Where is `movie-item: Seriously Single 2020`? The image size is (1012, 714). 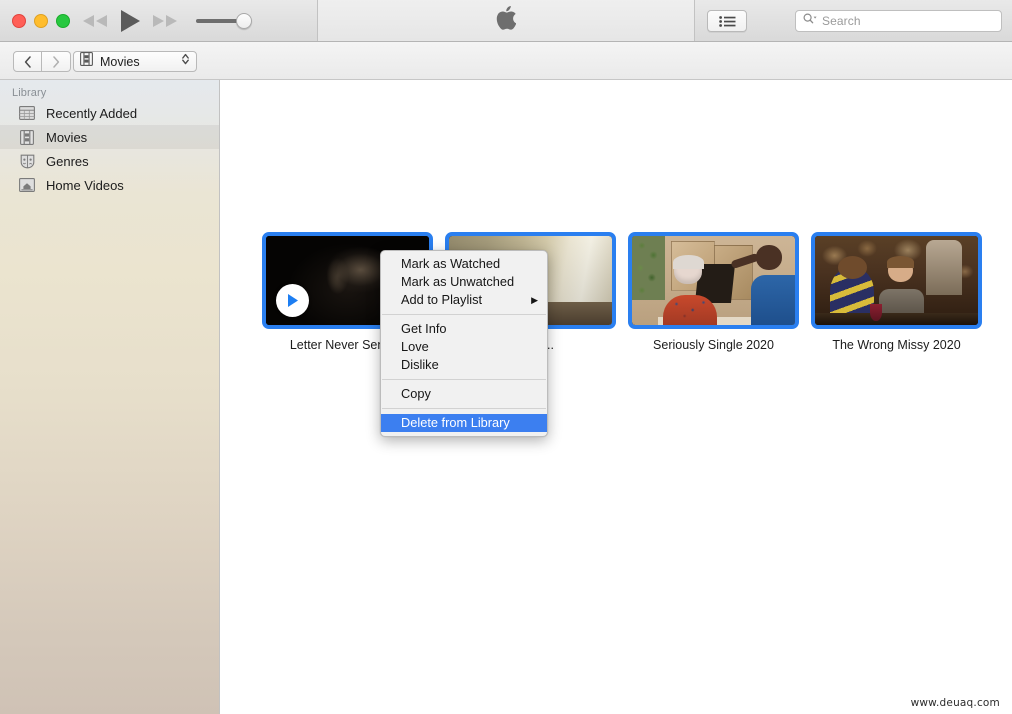
movie-item: Seriously Single 2020 is located at coordinates (713, 292).